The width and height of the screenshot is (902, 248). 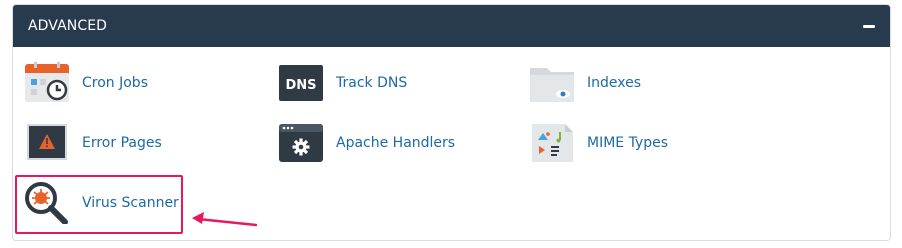 I want to click on dns-icon: DNS, so click(x=301, y=83).